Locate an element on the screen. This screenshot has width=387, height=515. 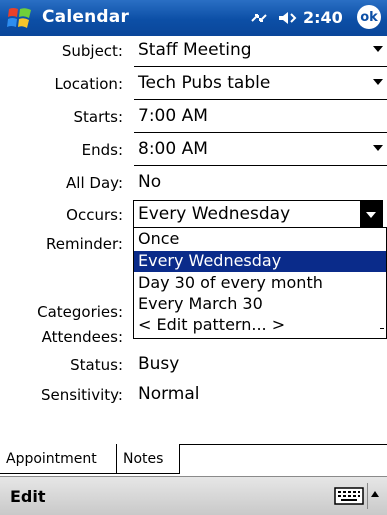
dropdown-option-every-march-30: Every March 30 is located at coordinates (260, 304).